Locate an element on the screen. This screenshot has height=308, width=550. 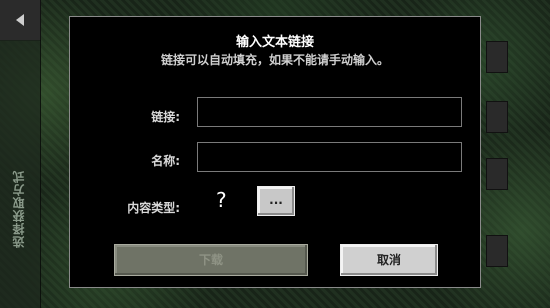
name-input is located at coordinates (329, 157).